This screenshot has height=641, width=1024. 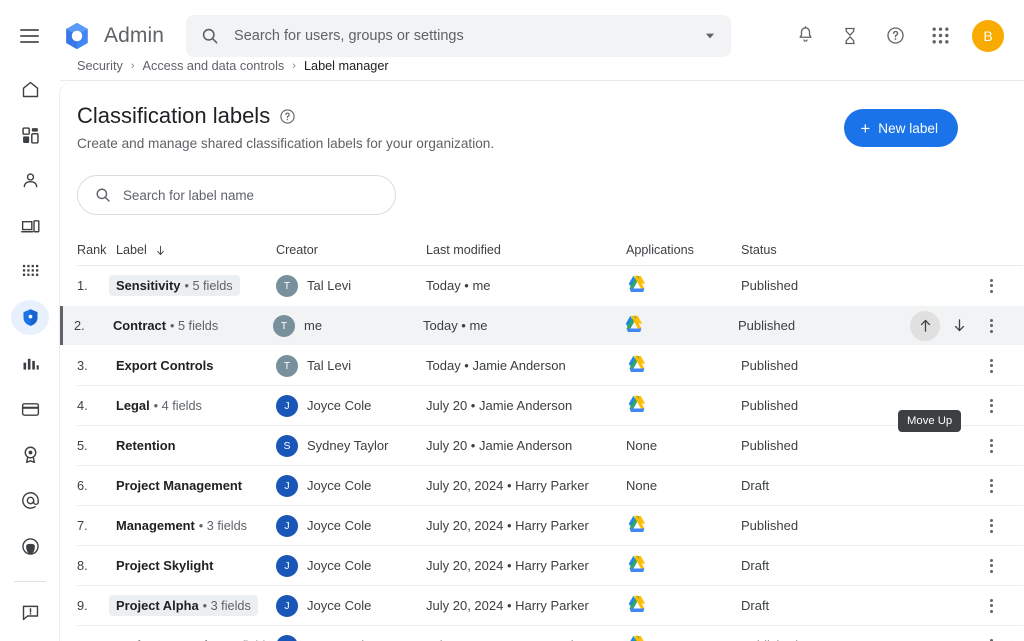 I want to click on sidebar-item-home, so click(x=30, y=89).